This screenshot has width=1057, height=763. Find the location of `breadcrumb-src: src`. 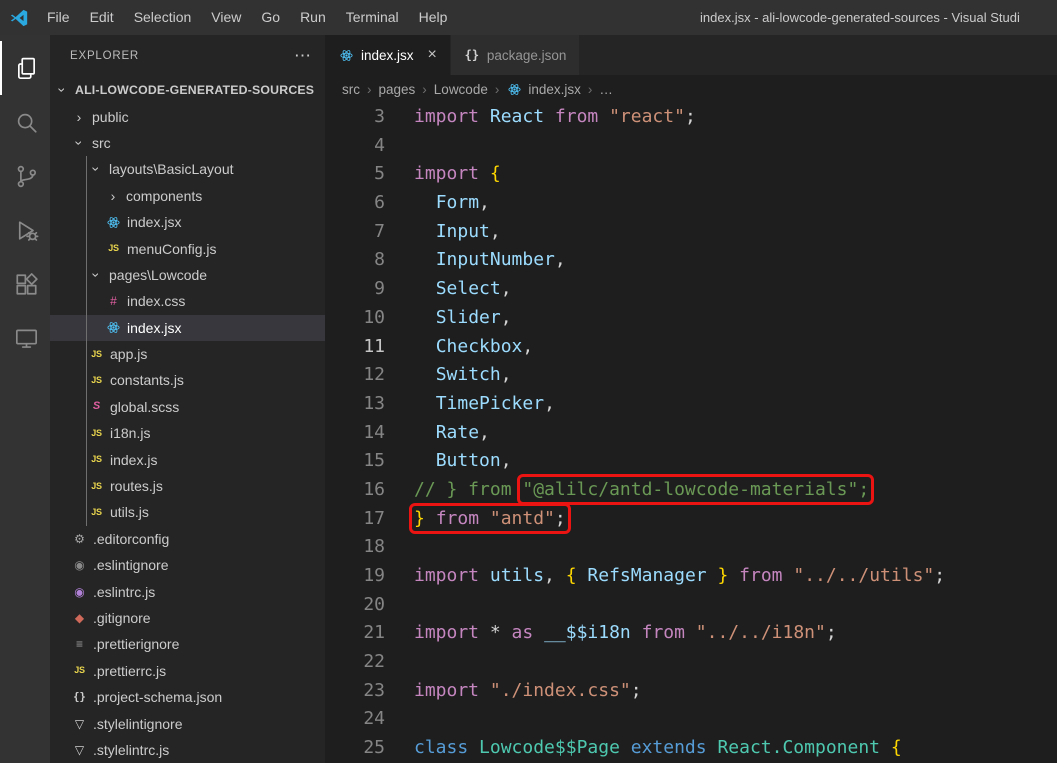

breadcrumb-src: src is located at coordinates (351, 89).